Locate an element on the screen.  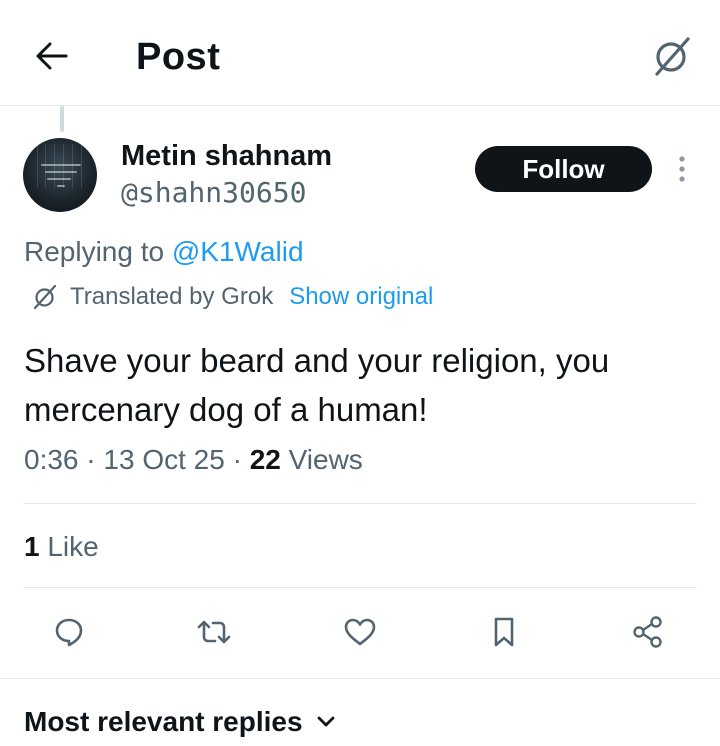
reply-icon is located at coordinates (69, 632).